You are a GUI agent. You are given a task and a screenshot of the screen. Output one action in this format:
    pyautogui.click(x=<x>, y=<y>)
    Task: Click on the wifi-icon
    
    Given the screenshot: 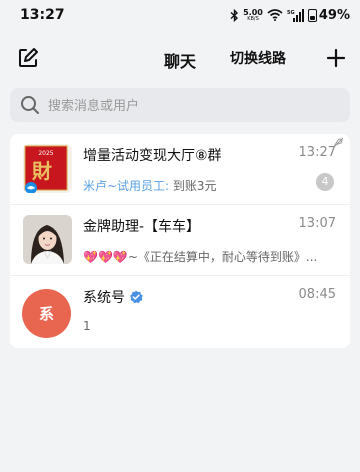 What is the action you would take?
    pyautogui.click(x=275, y=15)
    